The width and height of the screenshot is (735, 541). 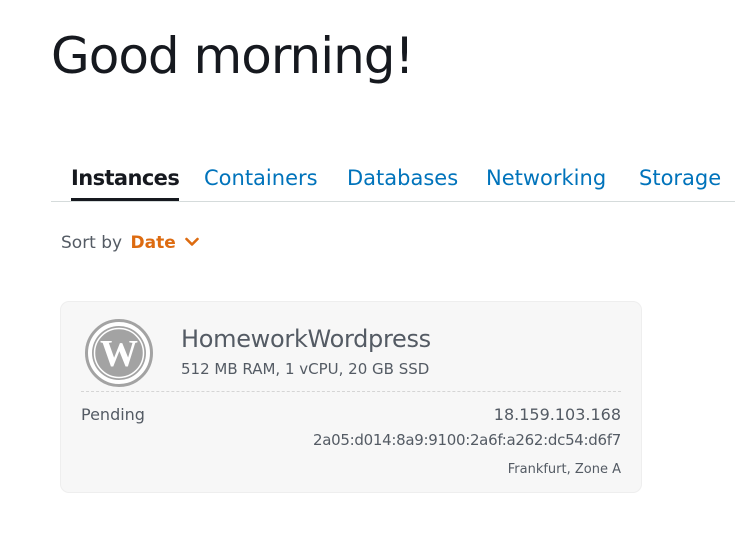 I want to click on wordpress-logo-icon: W, so click(x=119, y=353).